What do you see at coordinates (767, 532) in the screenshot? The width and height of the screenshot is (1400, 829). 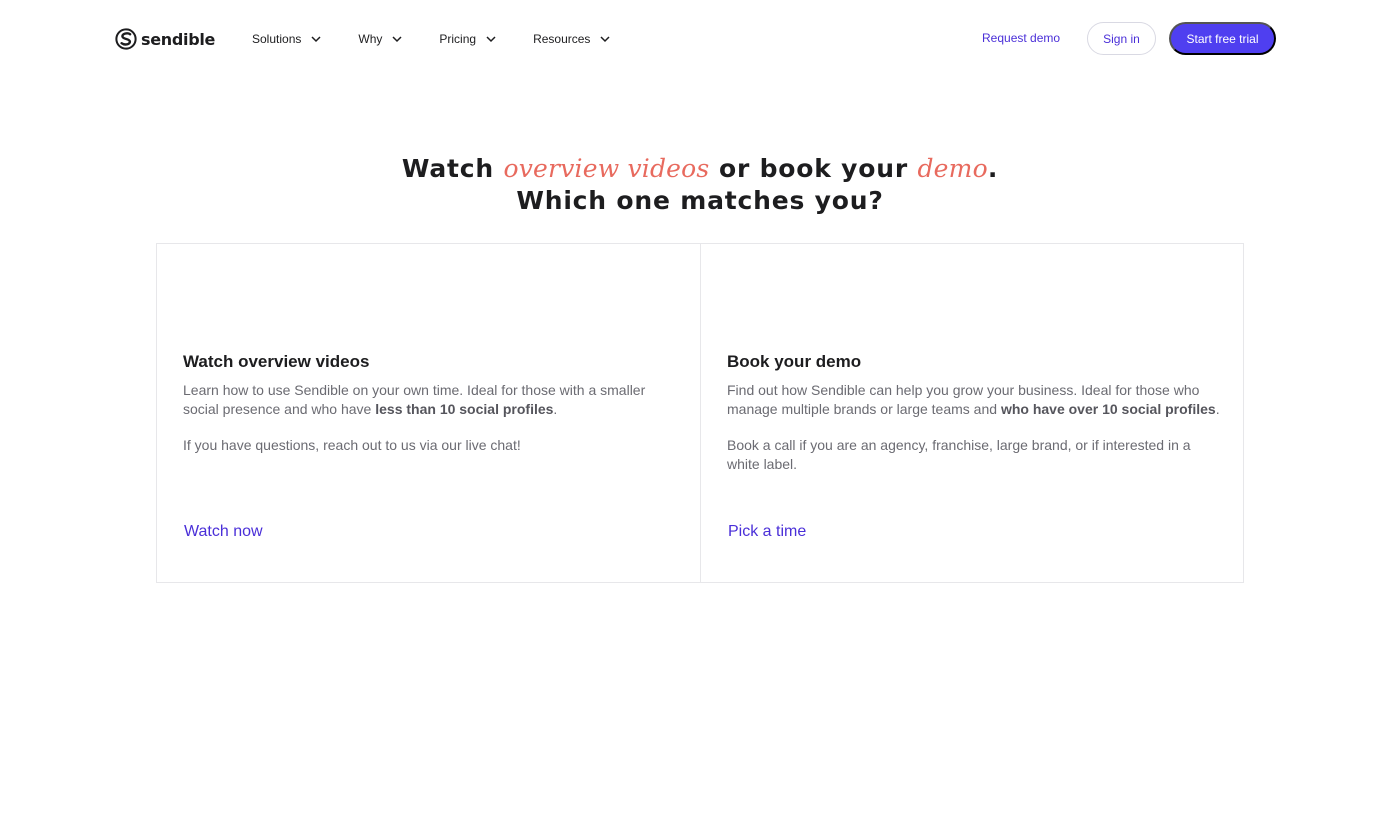 I see `pick-a-time-link: Pick a time` at bounding box center [767, 532].